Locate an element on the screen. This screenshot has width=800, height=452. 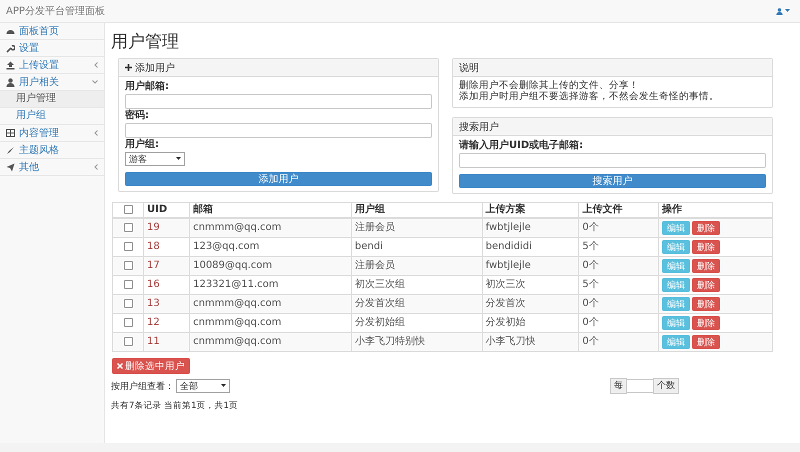
sidebar-item: 其他 is located at coordinates (52, 167).